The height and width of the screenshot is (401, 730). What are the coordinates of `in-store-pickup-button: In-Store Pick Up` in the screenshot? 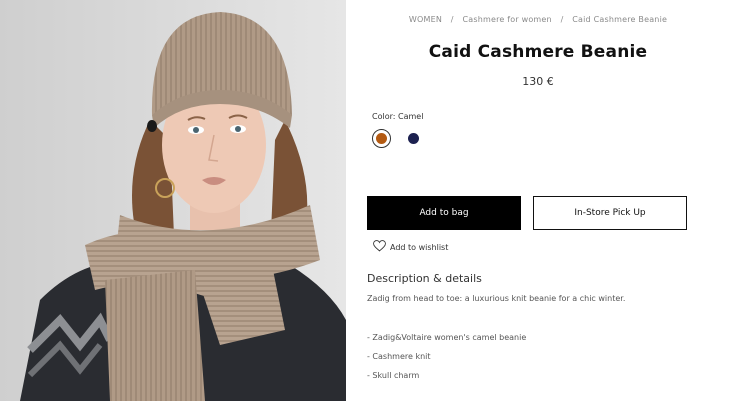 It's located at (610, 213).